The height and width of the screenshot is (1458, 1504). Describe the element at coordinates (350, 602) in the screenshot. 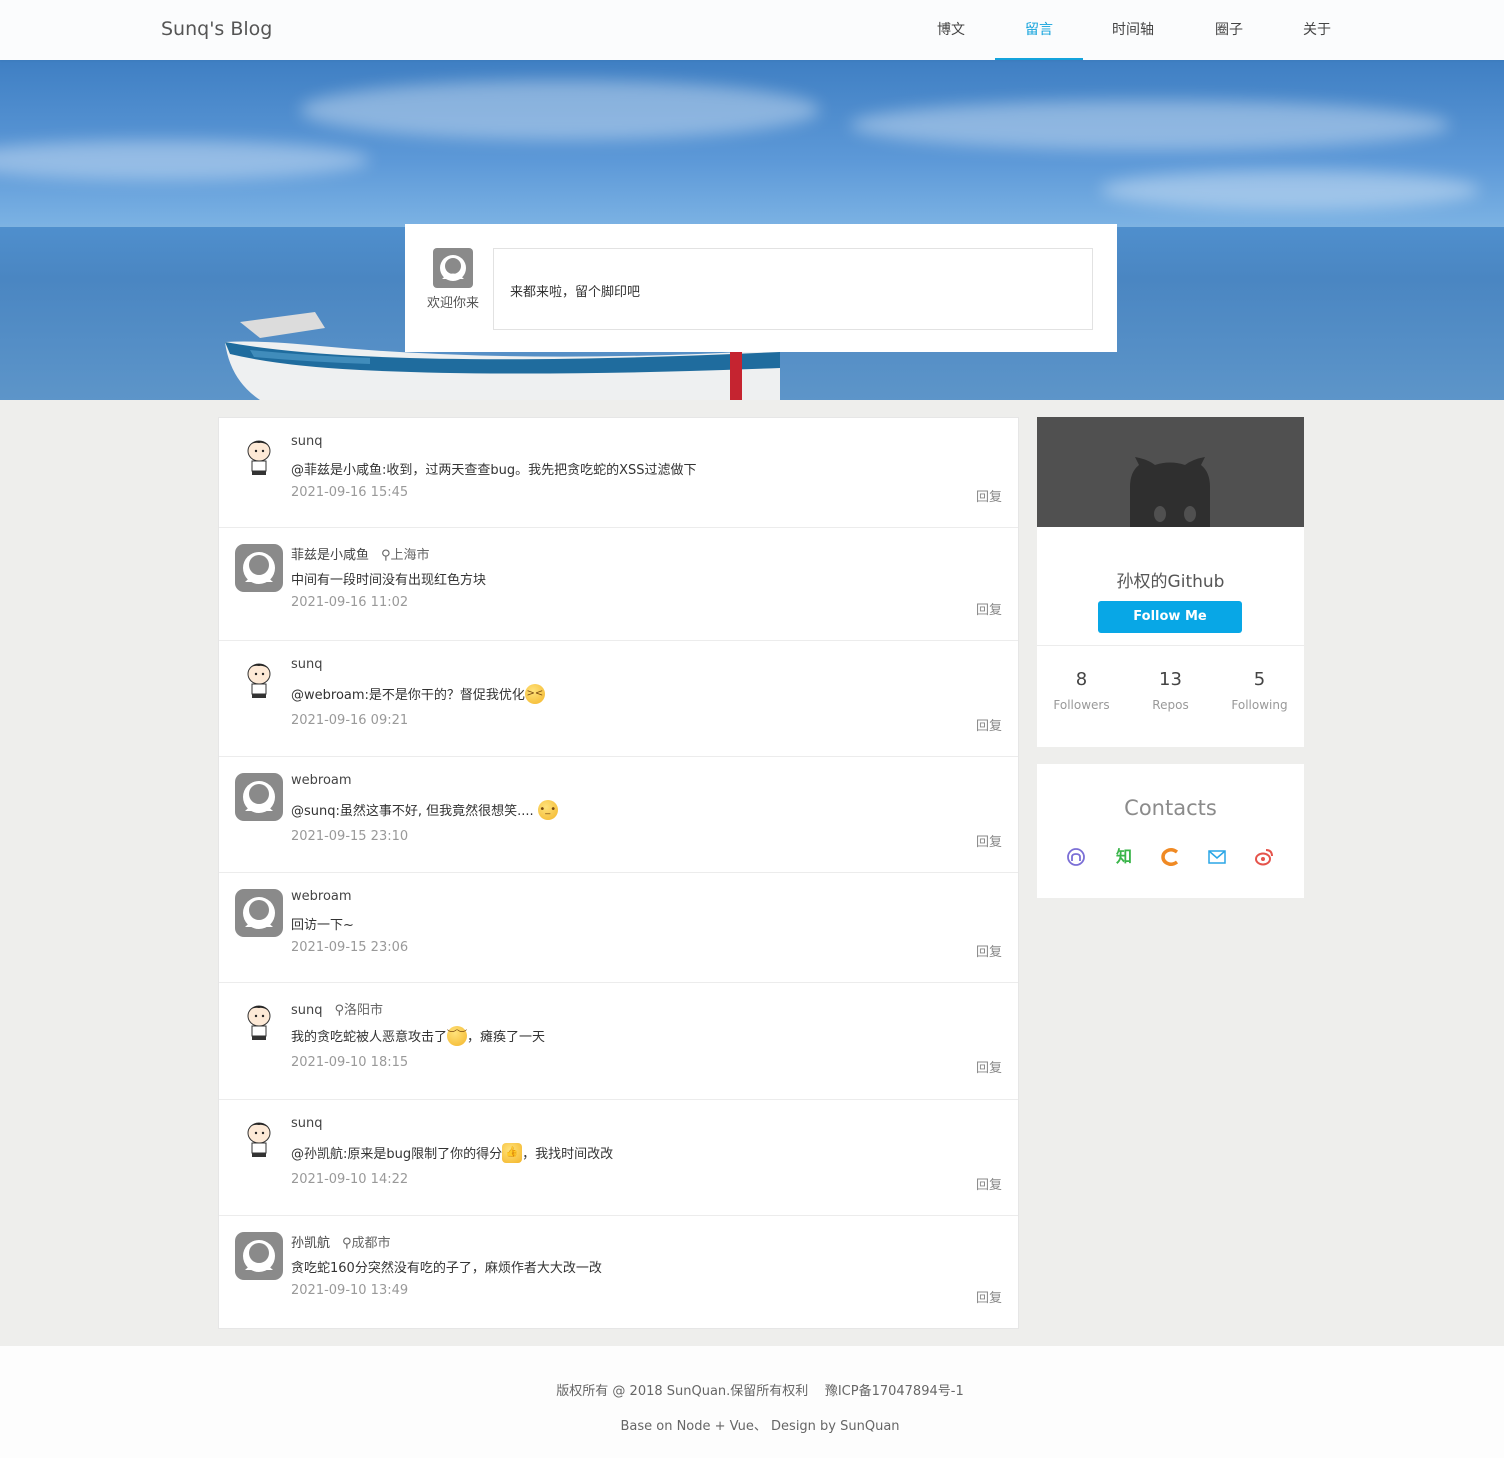

I see `comment-time: 2021-09-16 11:02` at that location.